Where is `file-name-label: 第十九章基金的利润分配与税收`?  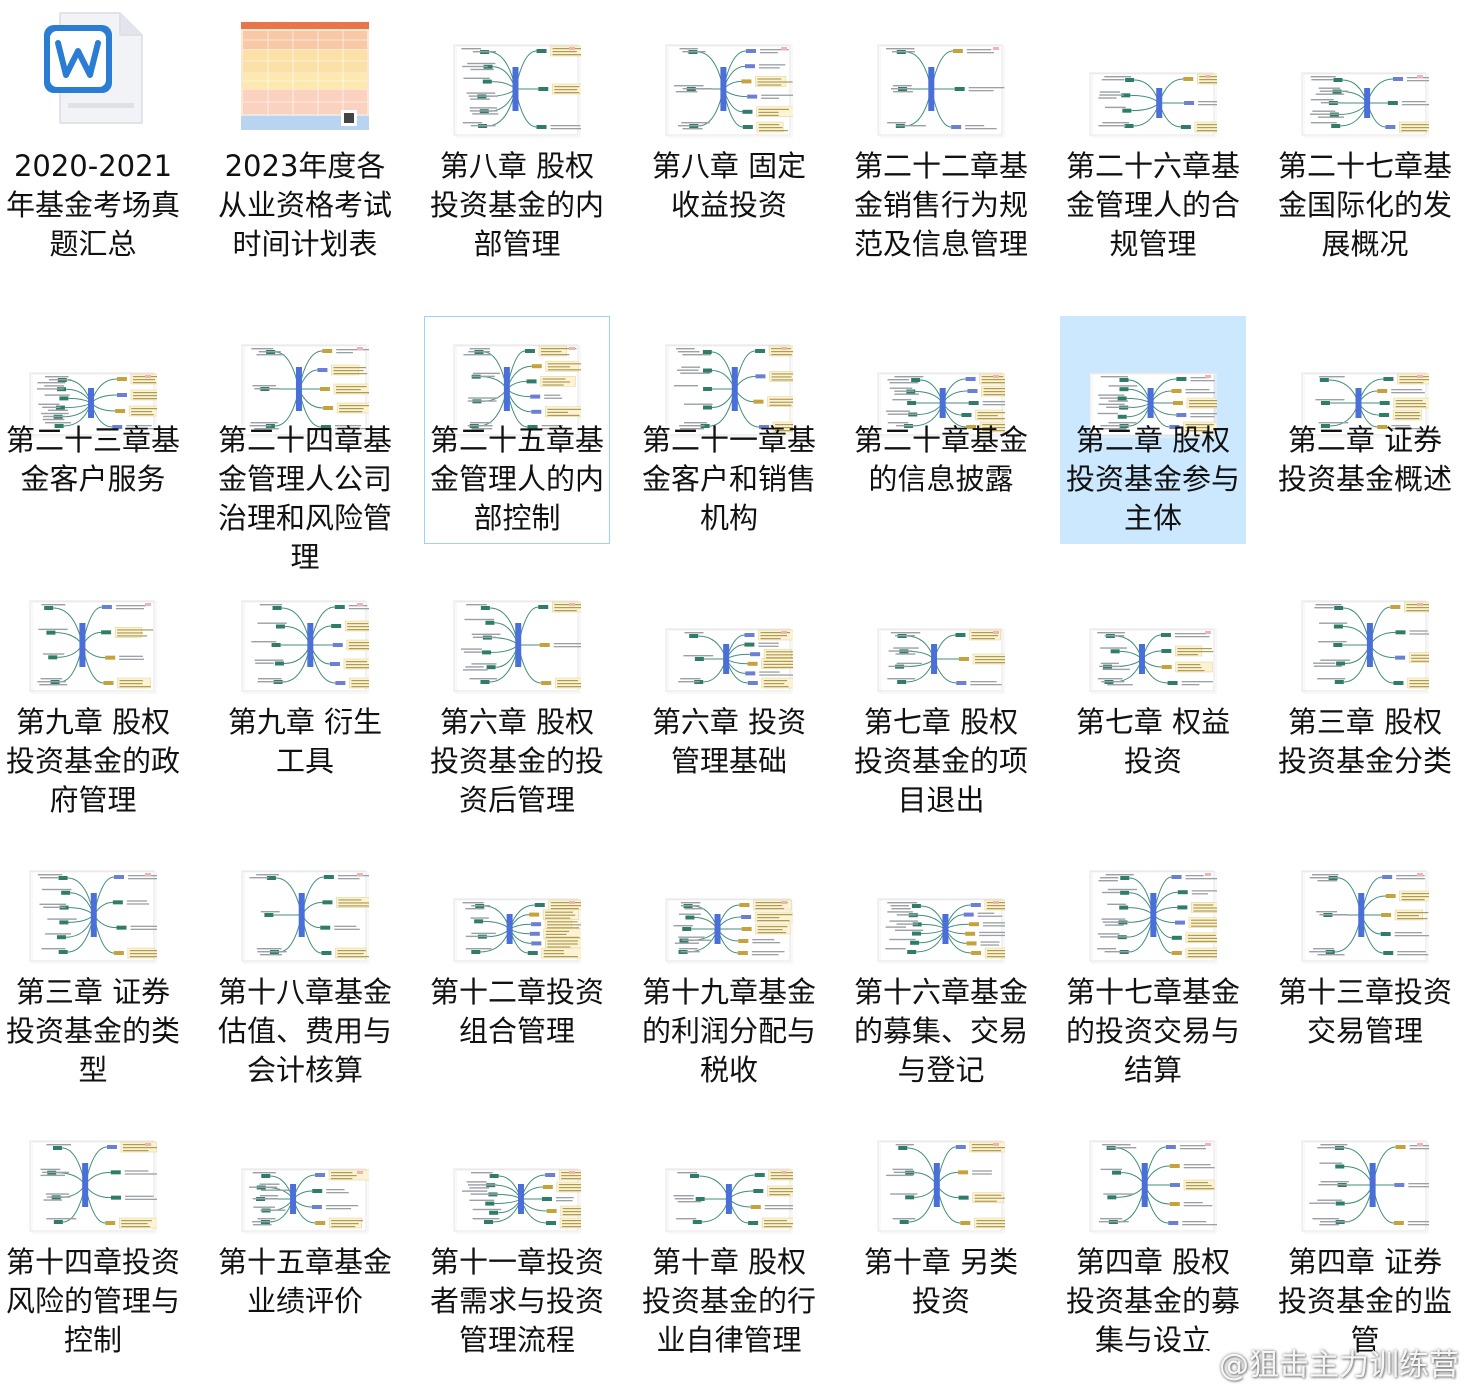
file-name-label: 第十九章基金的利润分配与税收 is located at coordinates (728, 1031).